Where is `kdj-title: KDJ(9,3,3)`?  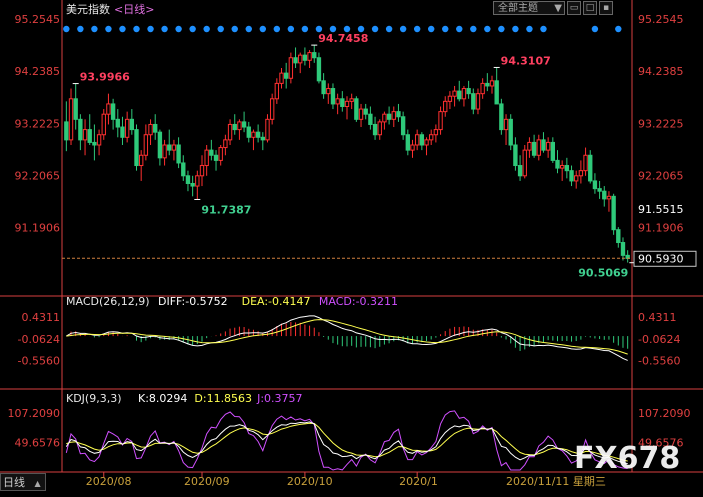 kdj-title: KDJ(9,3,3) is located at coordinates (94, 398).